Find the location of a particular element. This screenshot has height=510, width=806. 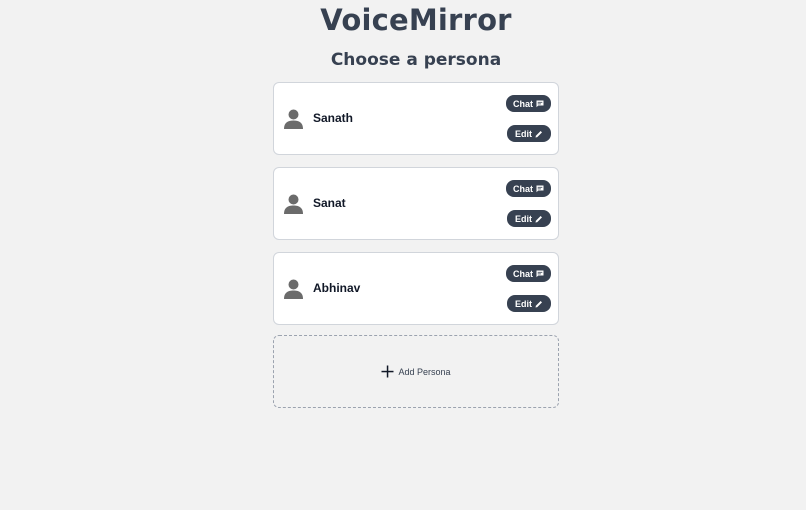

add-persona-button: Add Persona is located at coordinates (416, 371).